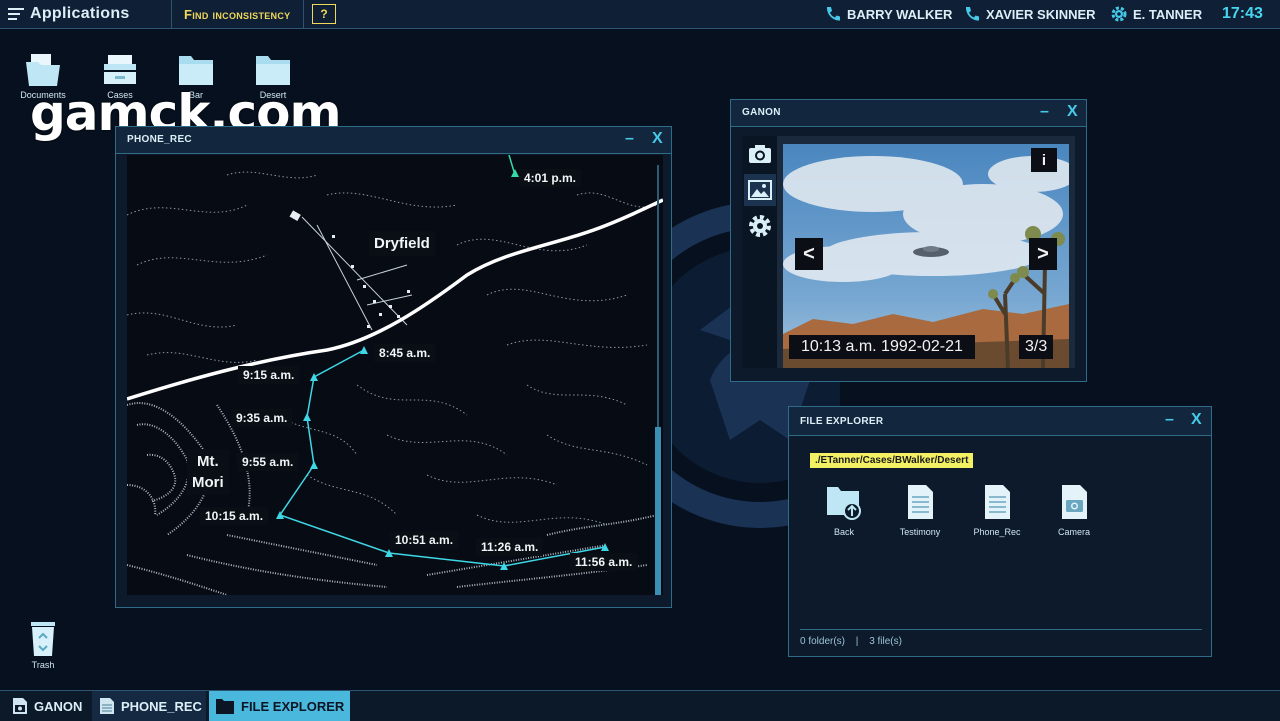  Describe the element at coordinates (908, 113) in the screenshot. I see `ganon-titlebar: GANON – X` at that location.